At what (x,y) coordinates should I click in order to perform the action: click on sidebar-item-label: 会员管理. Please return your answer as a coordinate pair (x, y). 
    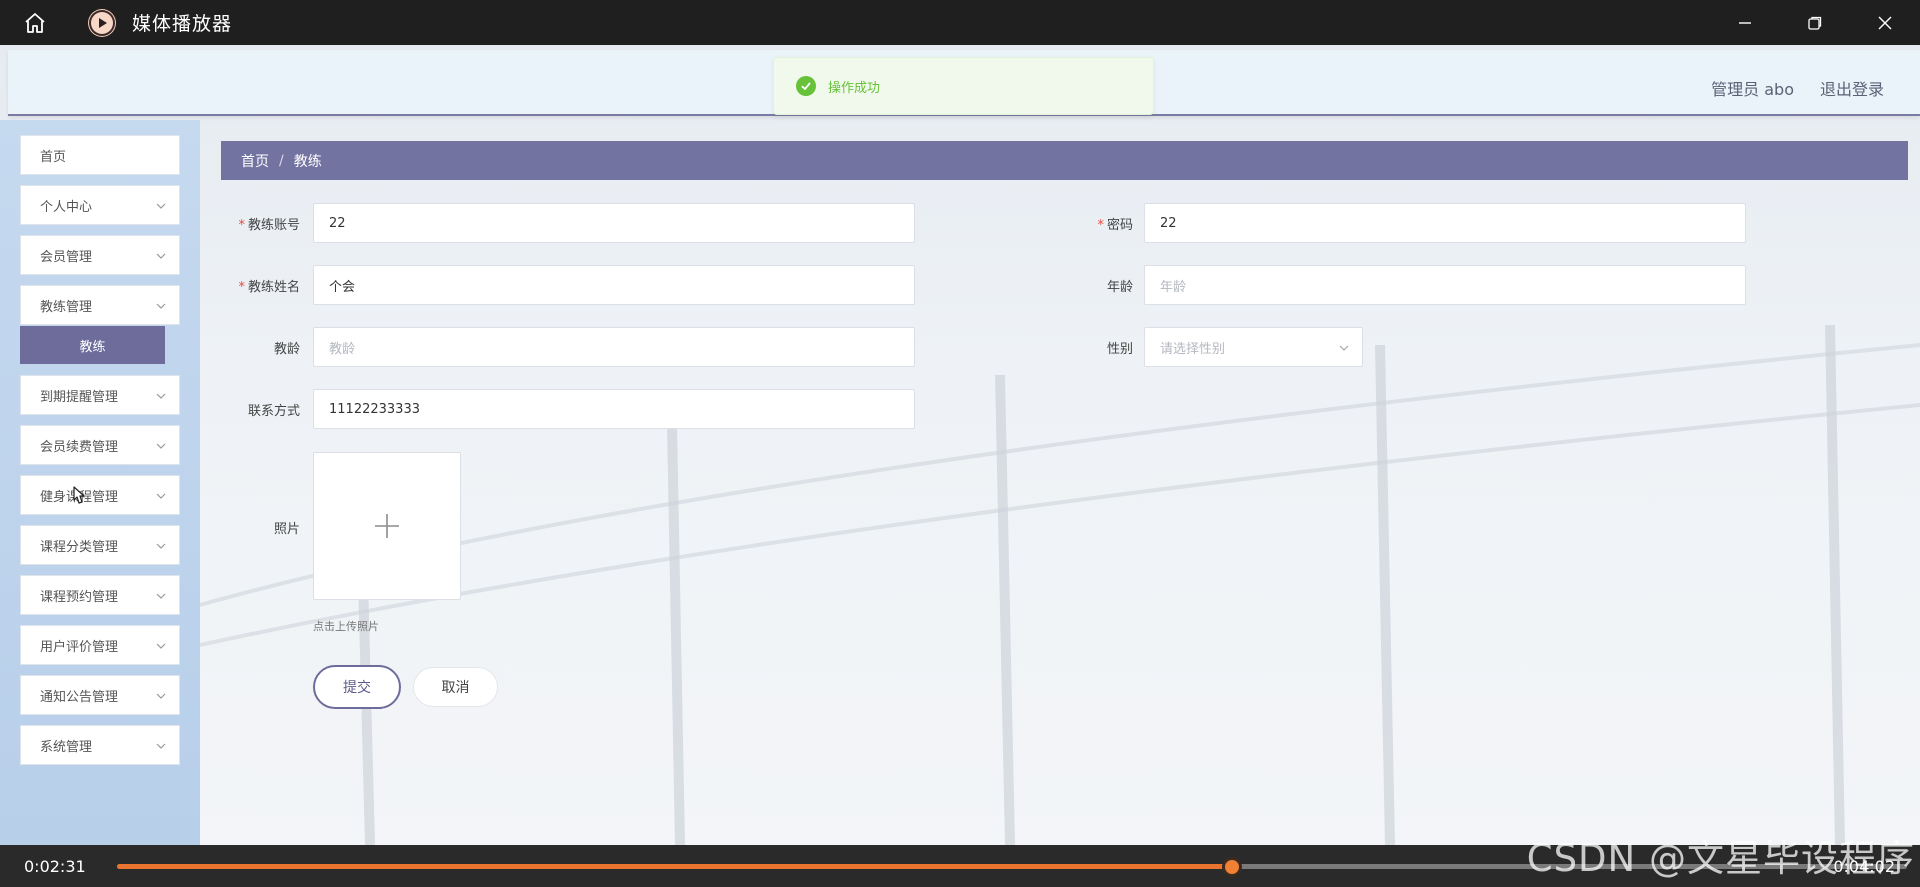
    Looking at the image, I should click on (66, 257).